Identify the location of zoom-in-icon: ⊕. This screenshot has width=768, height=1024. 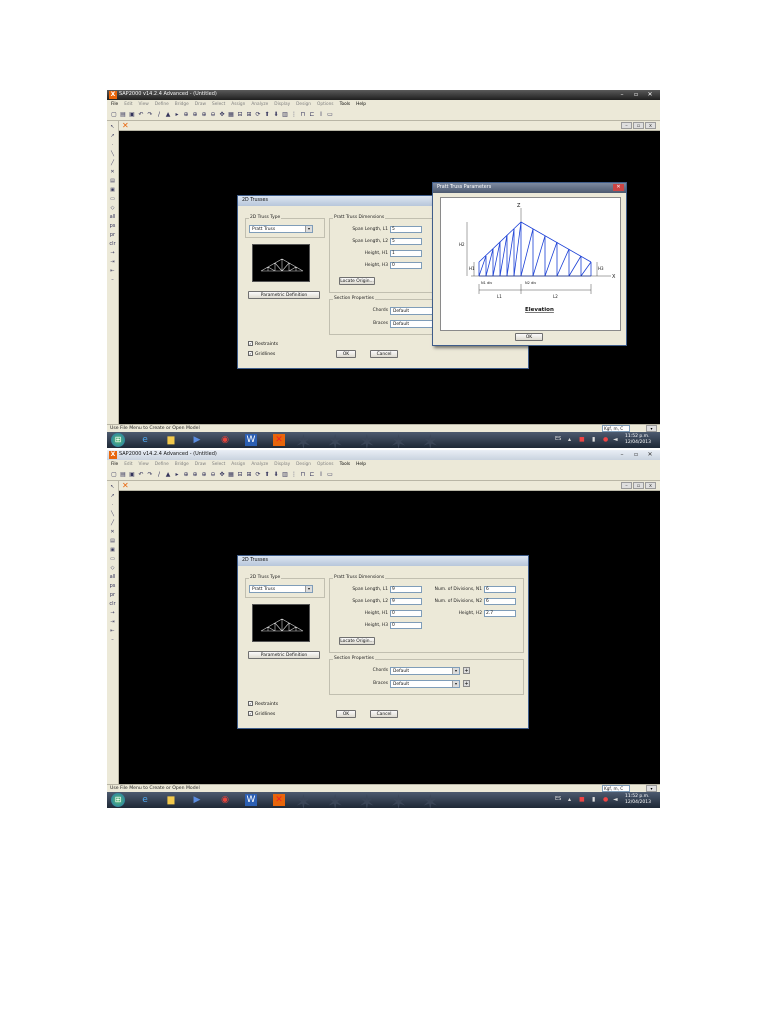
(204, 115).